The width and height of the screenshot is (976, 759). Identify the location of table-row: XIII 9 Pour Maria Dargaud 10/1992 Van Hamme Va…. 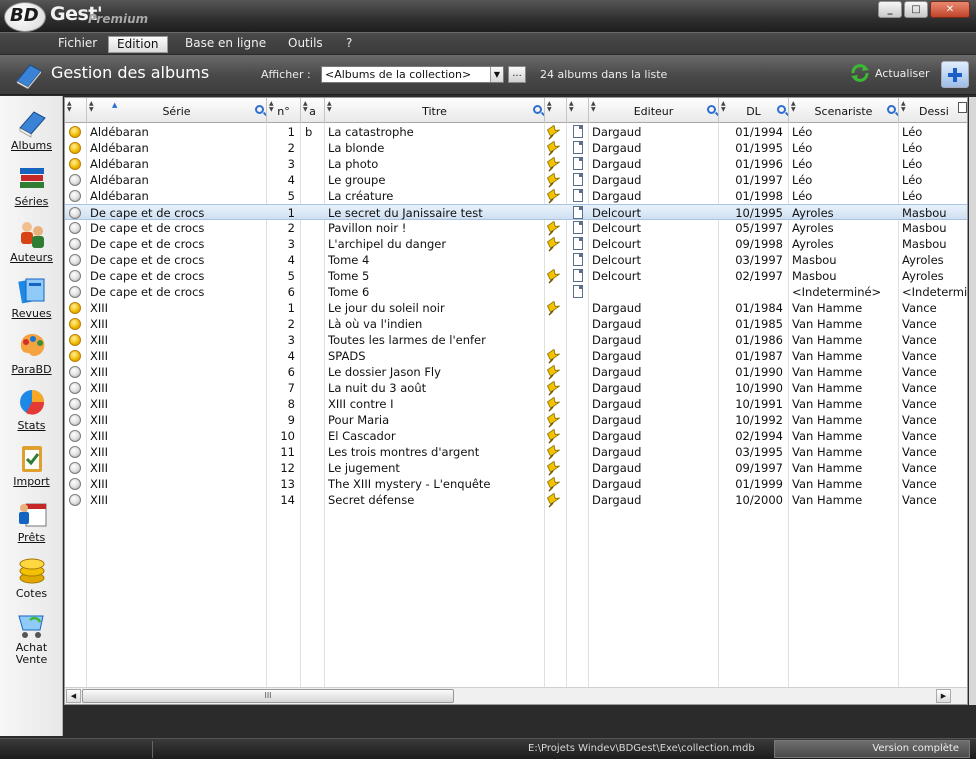
(516, 420).